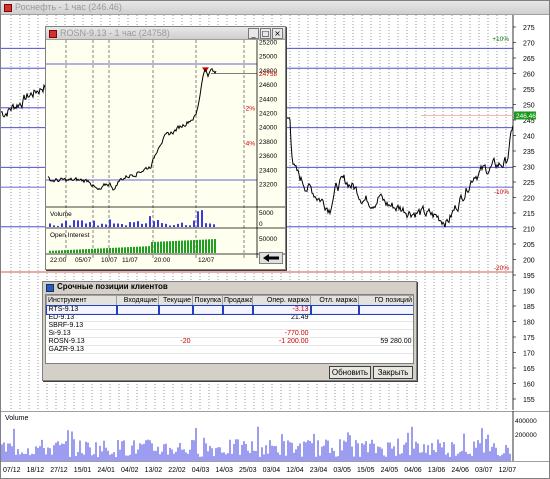  What do you see at coordinates (81, 333) in the screenshot?
I see `table-cell: Si-9.13` at bounding box center [81, 333].